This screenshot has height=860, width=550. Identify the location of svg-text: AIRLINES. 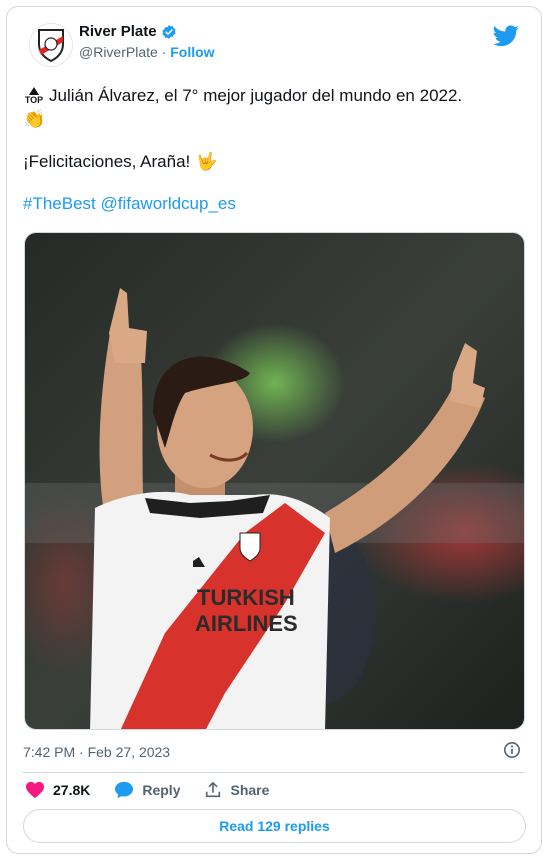
(246, 623).